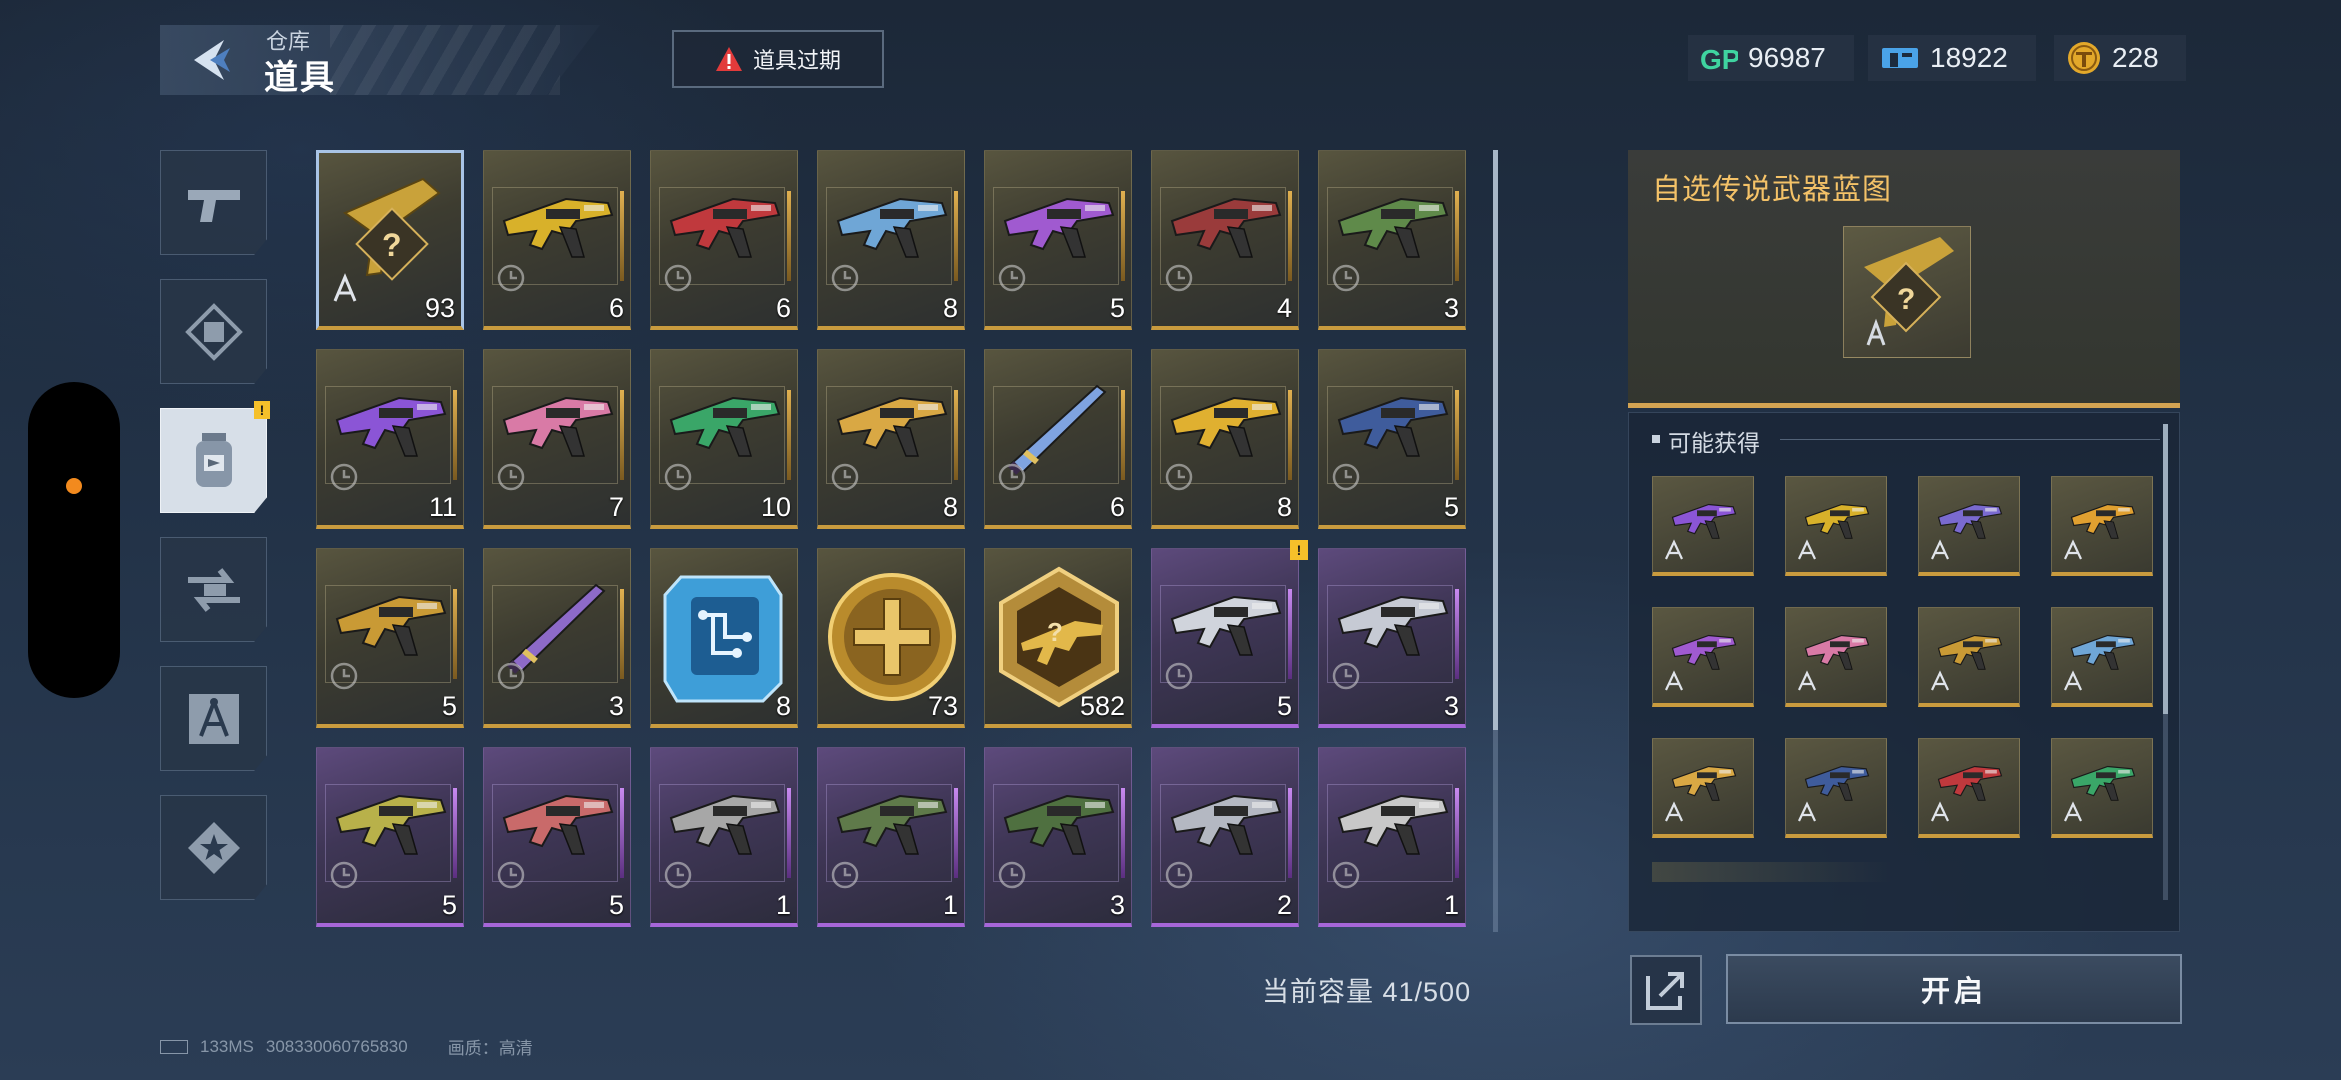  Describe the element at coordinates (1058, 638) in the screenshot. I see `inventory-item: ? 582` at that location.